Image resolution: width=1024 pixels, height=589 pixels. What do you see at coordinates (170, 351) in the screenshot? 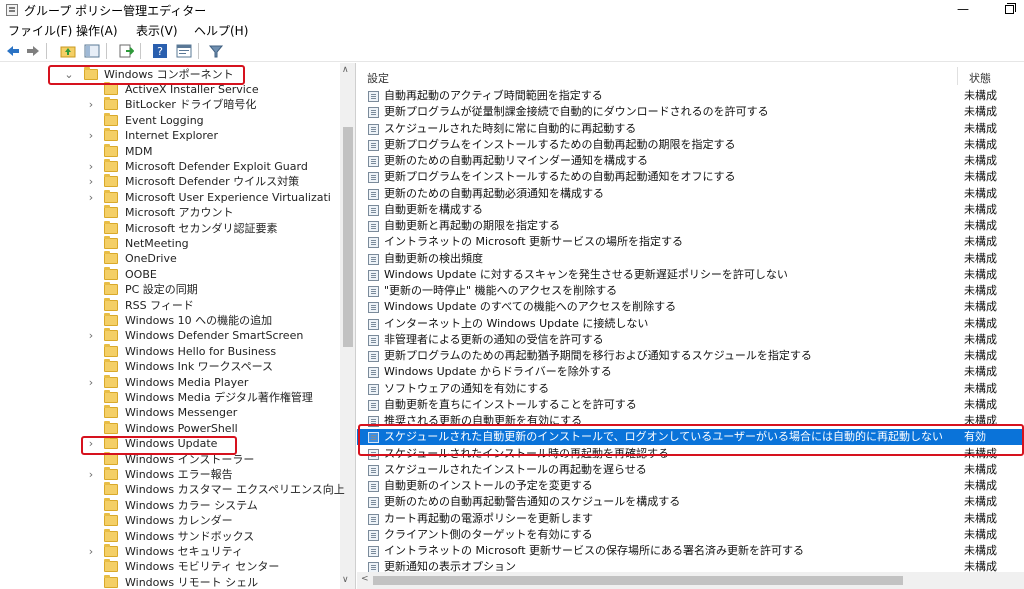
I see `tree-item: Windows Hello for Business` at bounding box center [170, 351].